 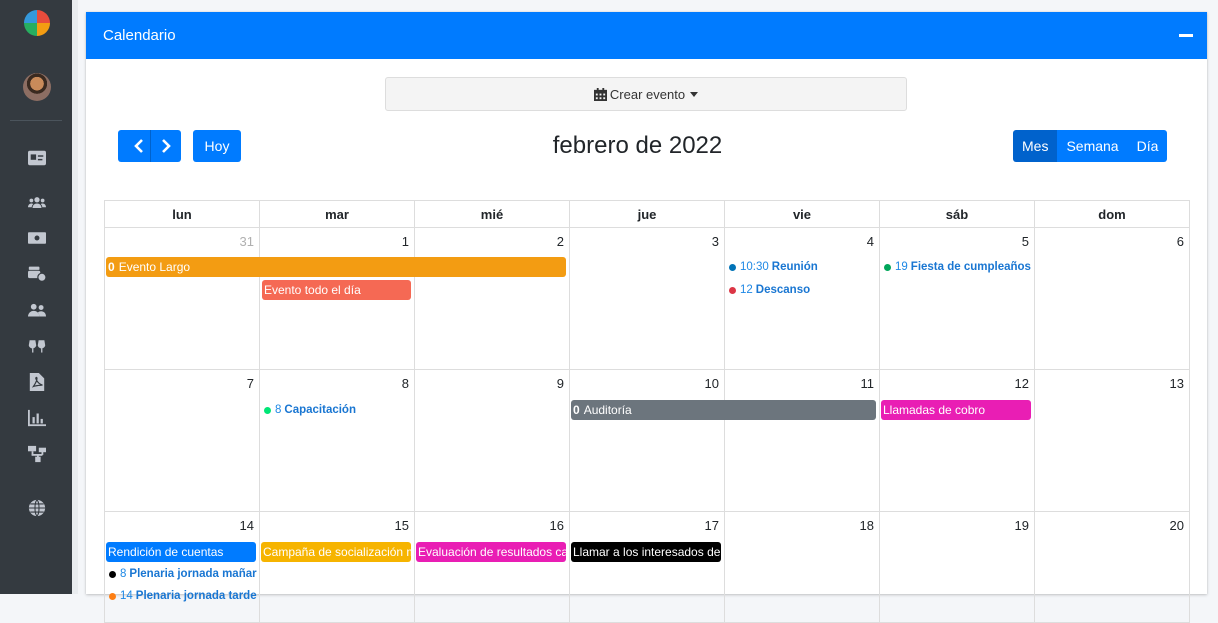 I want to click on card-header: Calendario, so click(x=646, y=35).